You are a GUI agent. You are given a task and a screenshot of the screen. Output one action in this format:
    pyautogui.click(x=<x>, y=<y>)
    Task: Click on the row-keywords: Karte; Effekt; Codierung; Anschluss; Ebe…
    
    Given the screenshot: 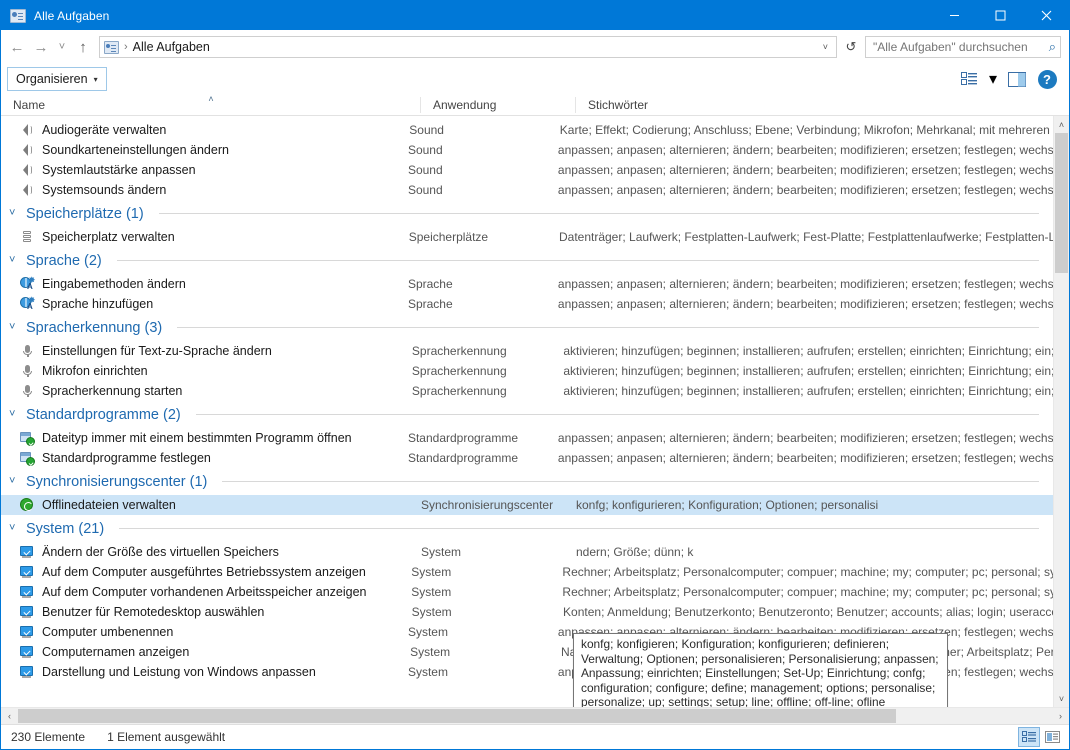 What is the action you would take?
    pyautogui.click(x=806, y=130)
    